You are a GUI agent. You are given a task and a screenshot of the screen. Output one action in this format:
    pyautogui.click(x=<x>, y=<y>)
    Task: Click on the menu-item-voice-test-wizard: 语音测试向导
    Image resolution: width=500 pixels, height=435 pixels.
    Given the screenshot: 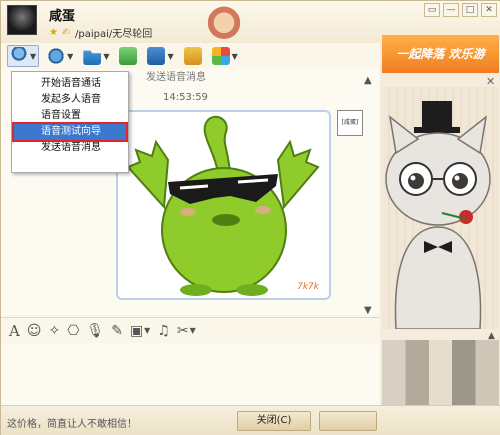 What is the action you would take?
    pyautogui.click(x=70, y=132)
    